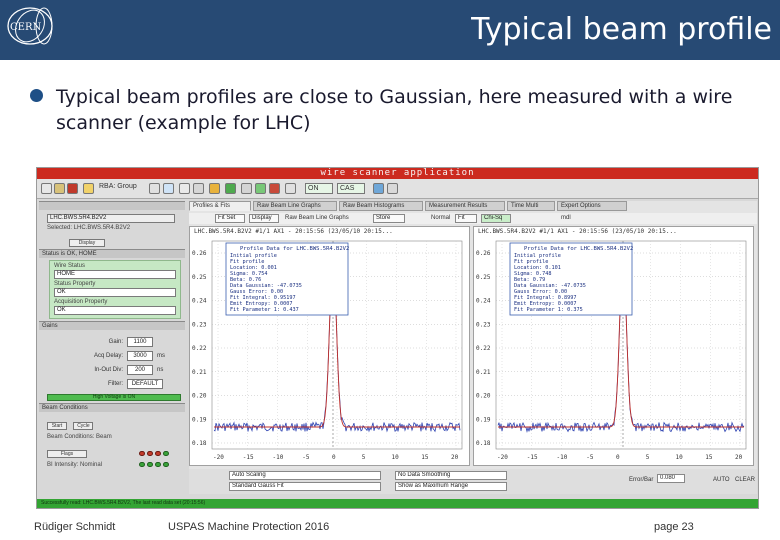 The image size is (780, 540). What do you see at coordinates (465, 206) in the screenshot?
I see `tab-measurement-results: Measurement Results` at bounding box center [465, 206].